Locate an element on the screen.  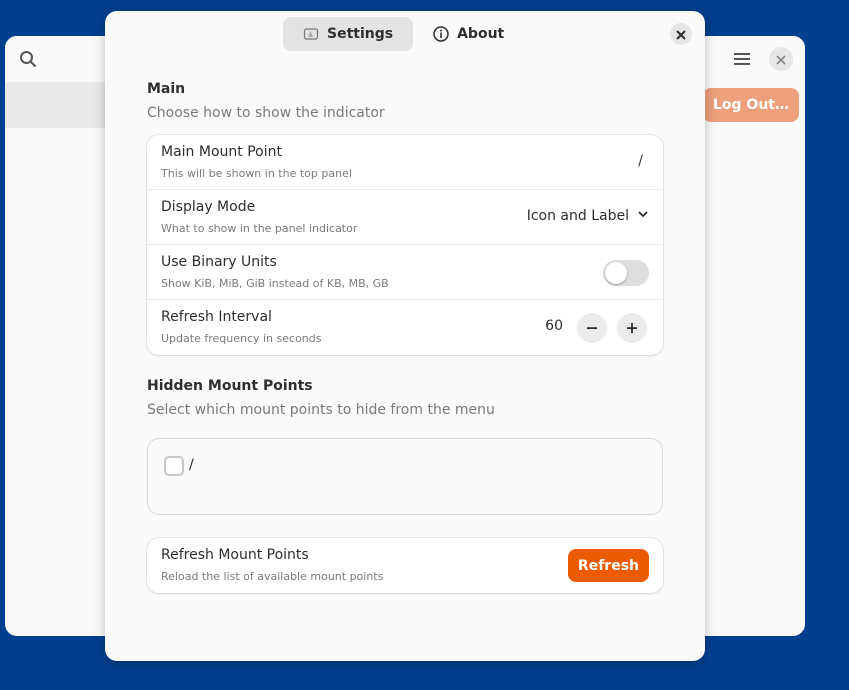
display-mode-subtitle: What to show in the panel indicator is located at coordinates (259, 228).